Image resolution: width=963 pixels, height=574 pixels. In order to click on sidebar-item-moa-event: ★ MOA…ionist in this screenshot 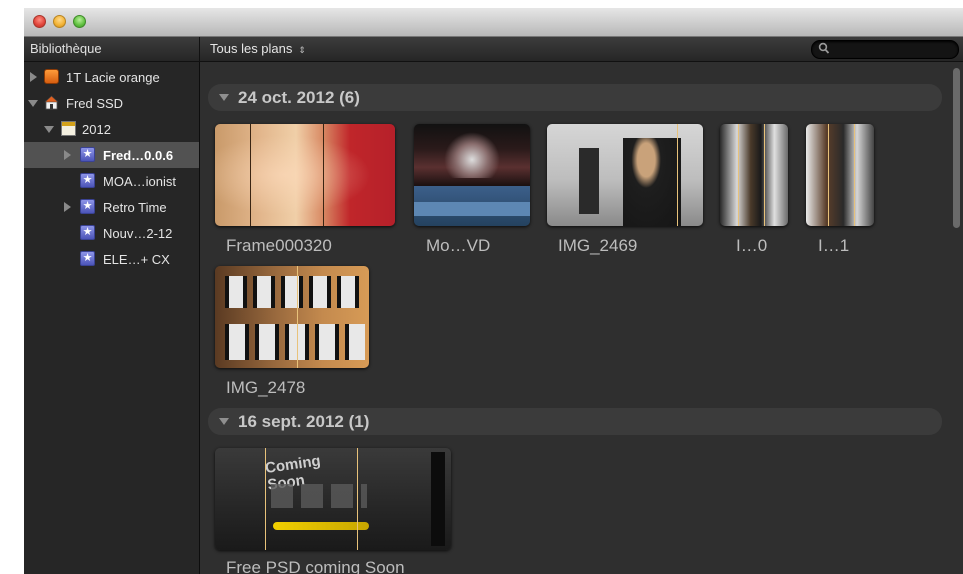, I will do `click(111, 181)`.